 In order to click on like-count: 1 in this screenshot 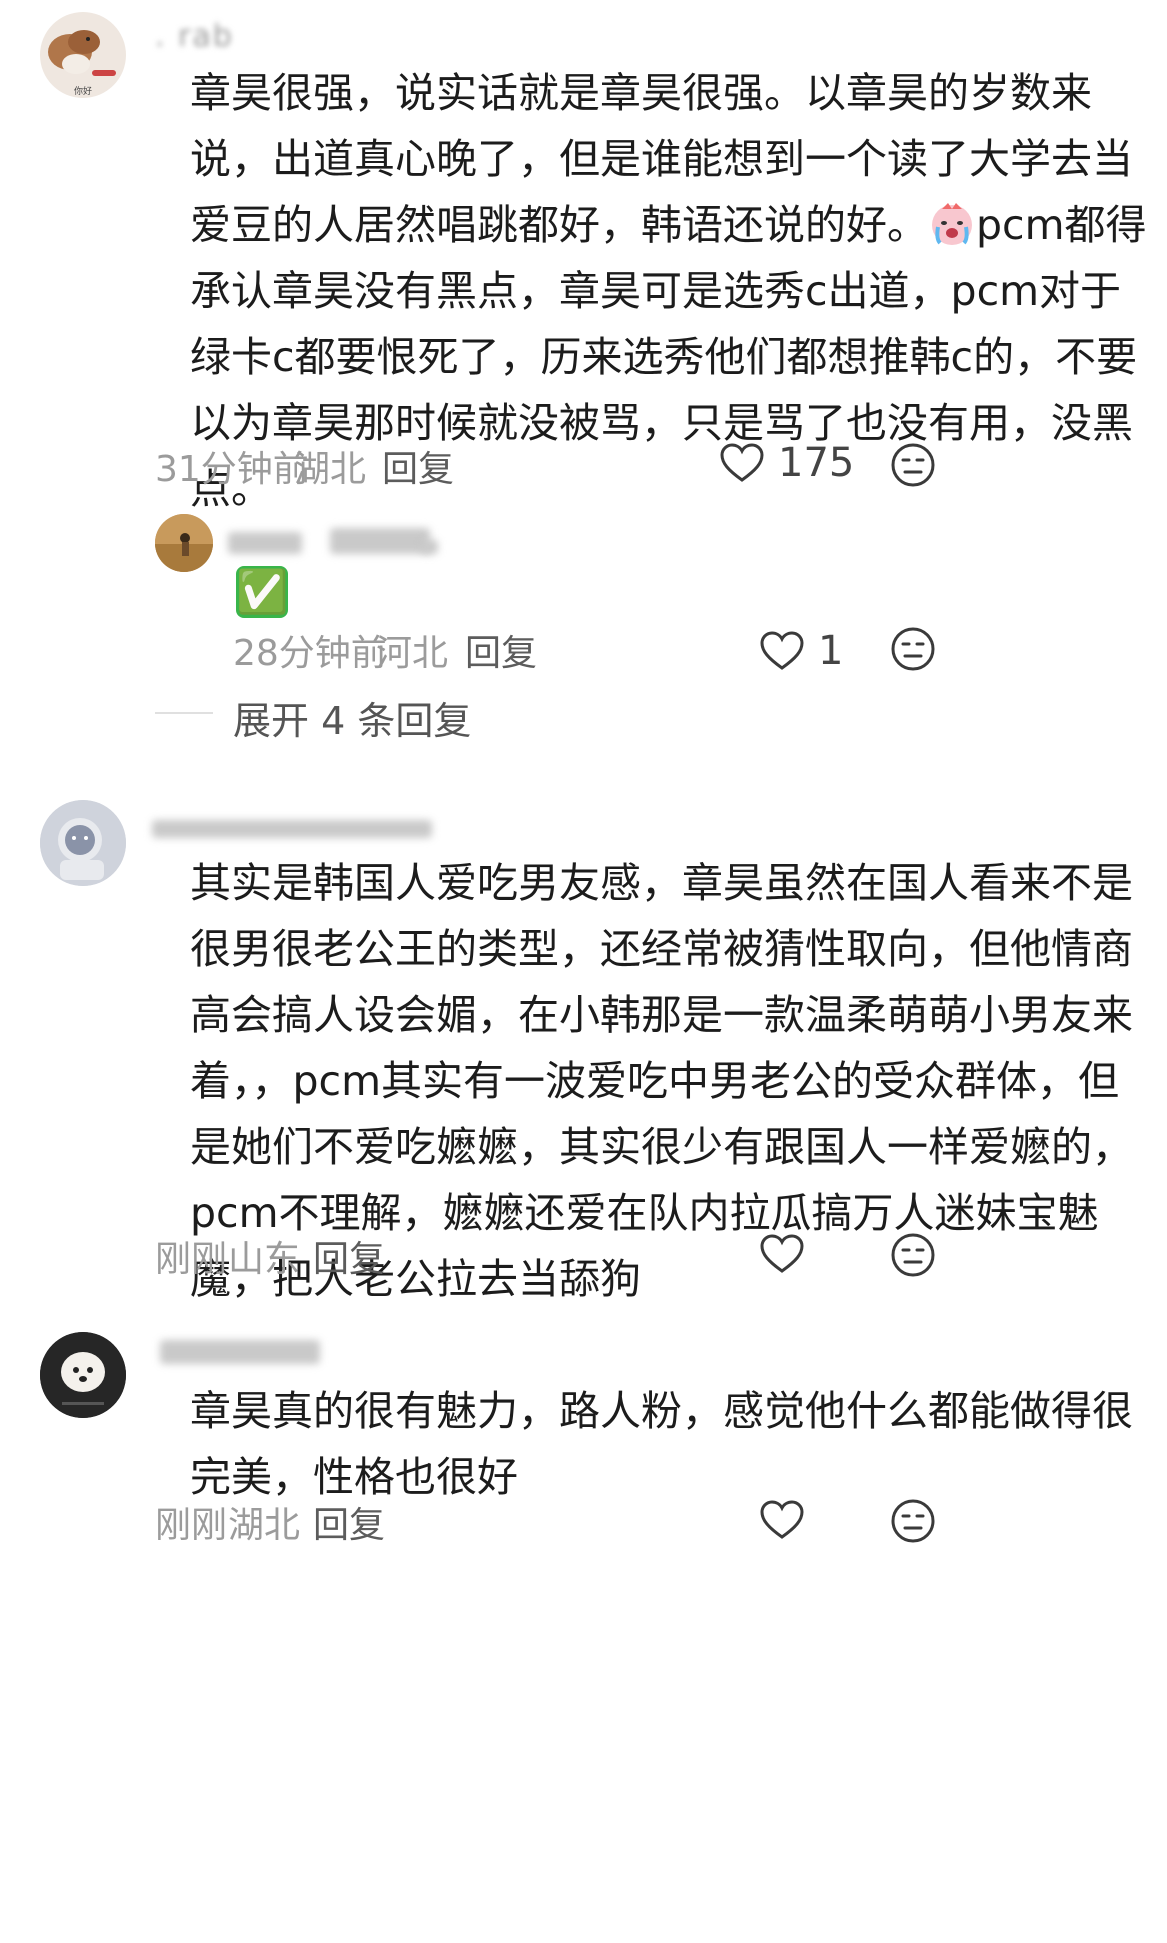, I will do `click(831, 651)`.